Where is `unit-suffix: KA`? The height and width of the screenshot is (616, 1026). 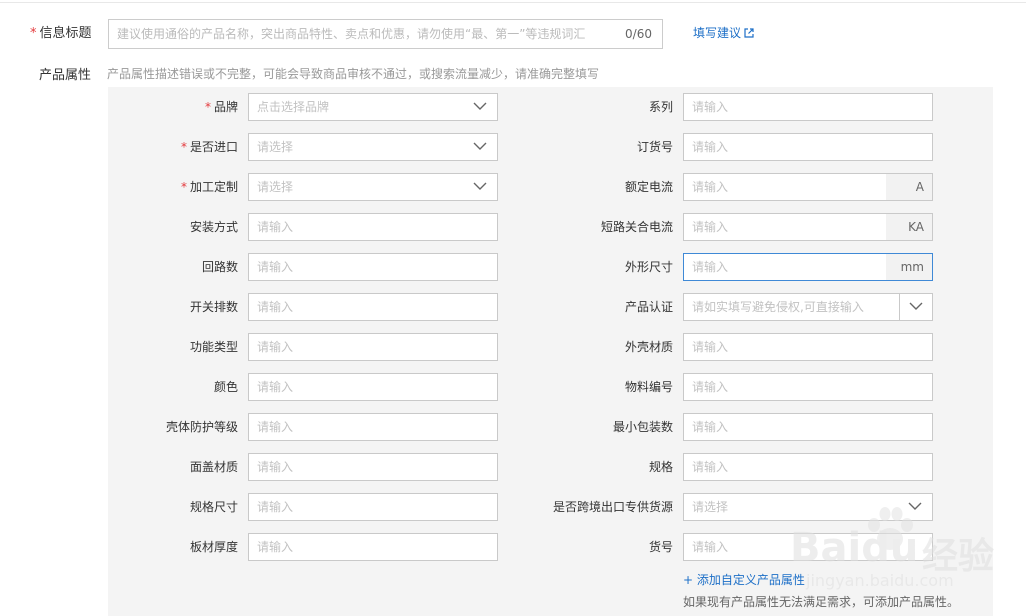
unit-suffix: KA is located at coordinates (909, 227).